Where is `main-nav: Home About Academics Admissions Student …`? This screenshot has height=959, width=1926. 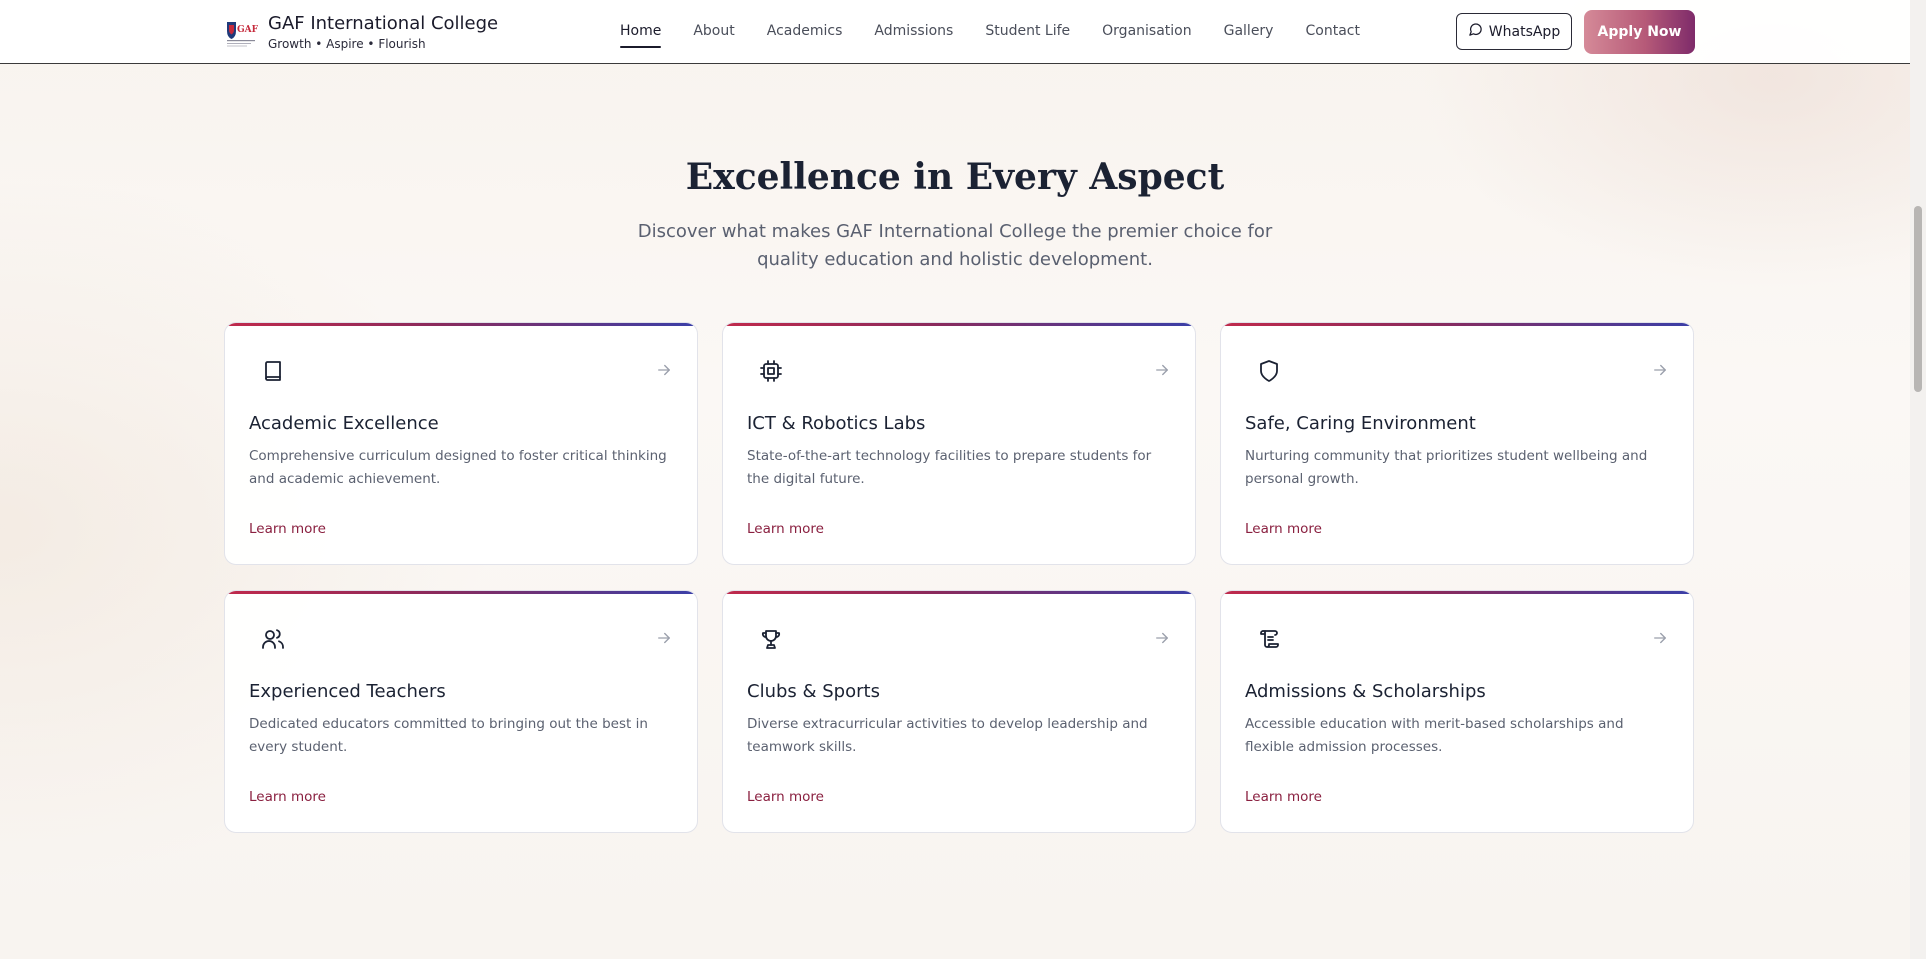 main-nav: Home About Academics Admissions Student … is located at coordinates (990, 32).